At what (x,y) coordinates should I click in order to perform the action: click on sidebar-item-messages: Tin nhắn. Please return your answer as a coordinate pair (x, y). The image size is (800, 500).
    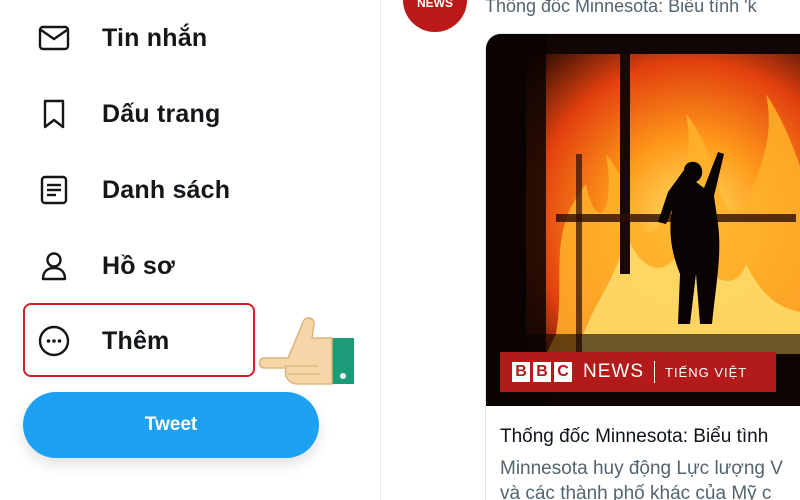
    Looking at the image, I should click on (121, 38).